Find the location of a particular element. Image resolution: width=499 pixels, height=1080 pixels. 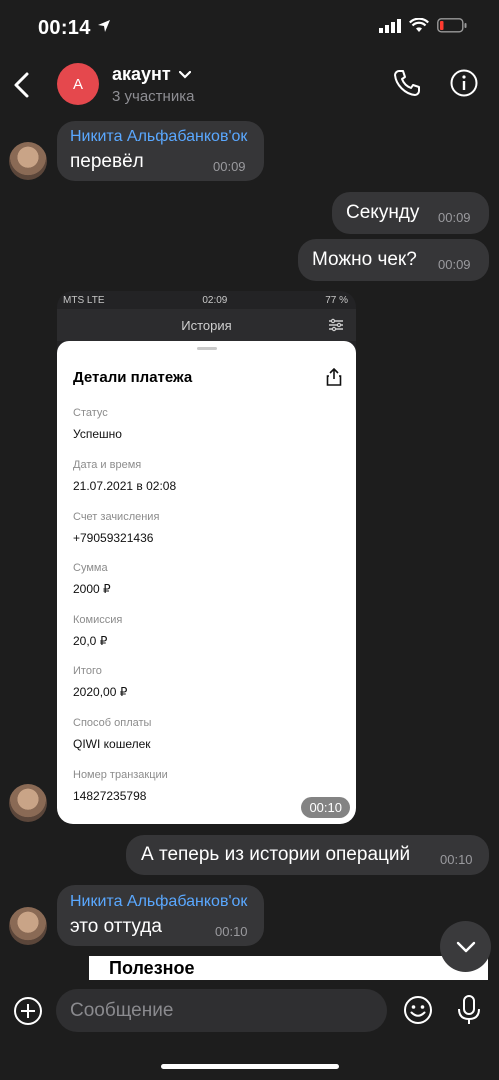

phone-icon is located at coordinates (407, 83).